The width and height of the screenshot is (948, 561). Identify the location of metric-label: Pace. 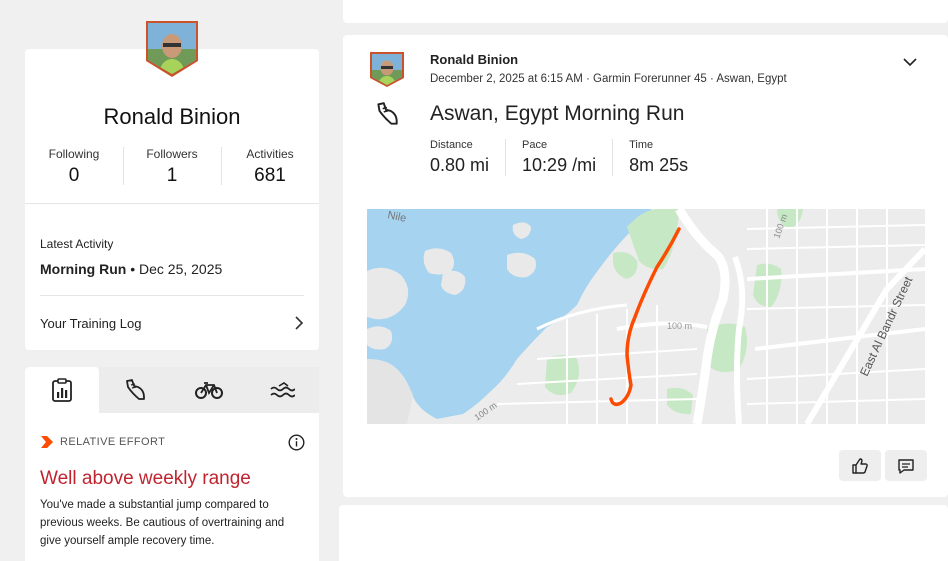
(535, 145).